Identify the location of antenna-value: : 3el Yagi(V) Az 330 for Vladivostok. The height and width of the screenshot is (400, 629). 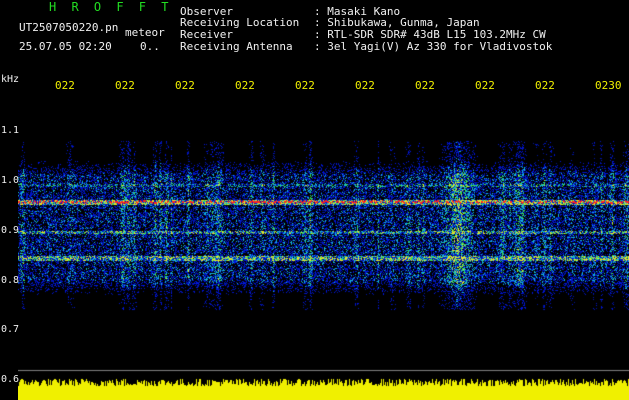
(433, 46).